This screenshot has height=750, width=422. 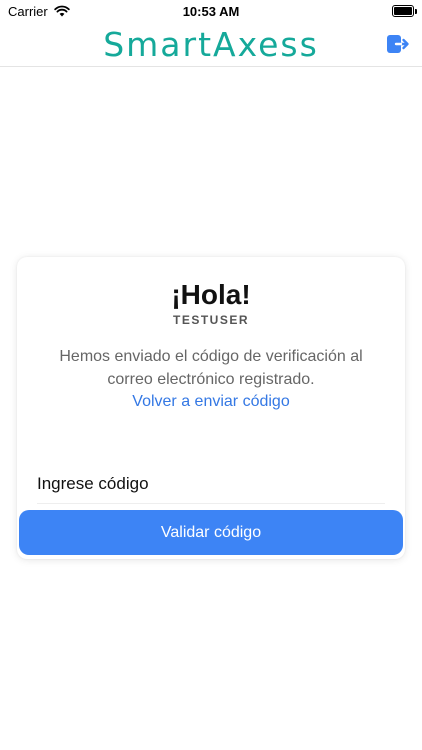 I want to click on verification-code-input, so click(x=212, y=484).